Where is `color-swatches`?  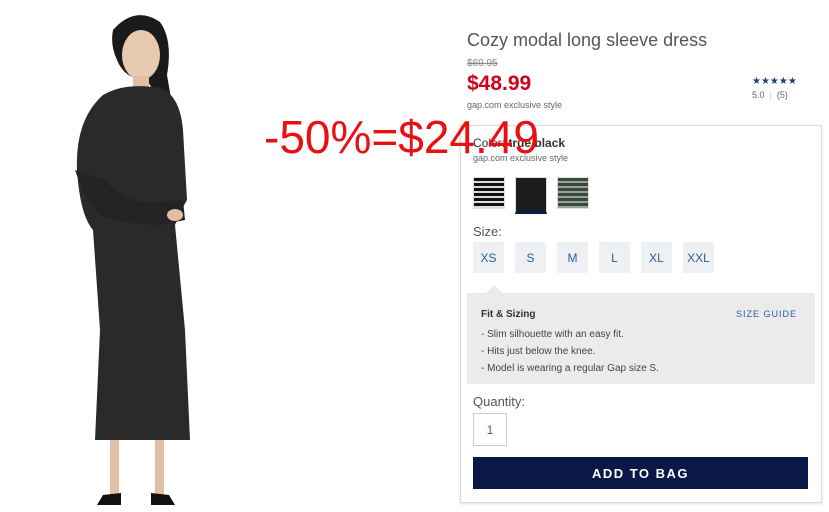
color-swatches is located at coordinates (531, 195).